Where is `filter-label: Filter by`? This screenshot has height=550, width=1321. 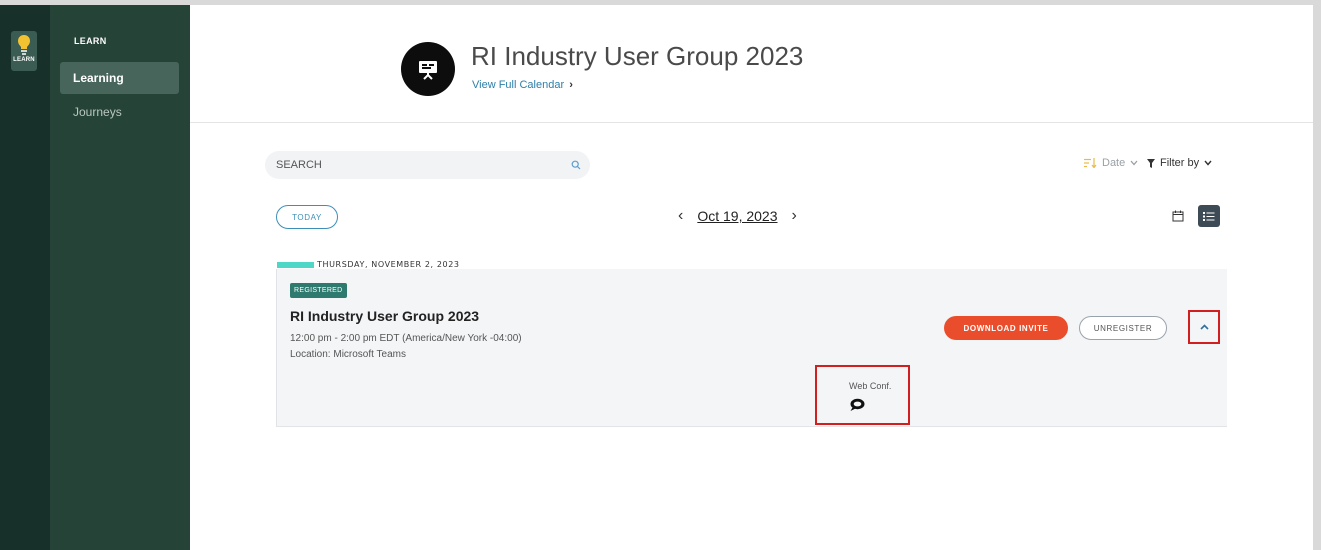
filter-label: Filter by is located at coordinates (1180, 163).